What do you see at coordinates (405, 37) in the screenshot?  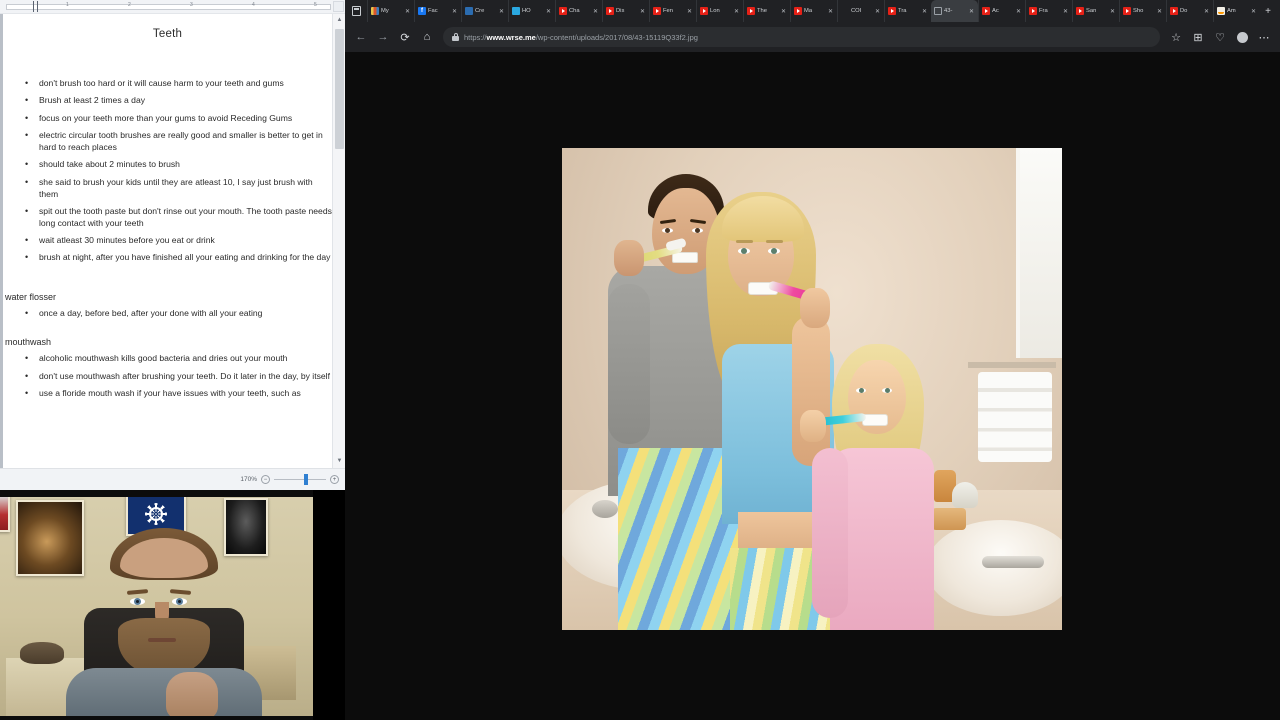 I see `refresh-button: ⟳` at bounding box center [405, 37].